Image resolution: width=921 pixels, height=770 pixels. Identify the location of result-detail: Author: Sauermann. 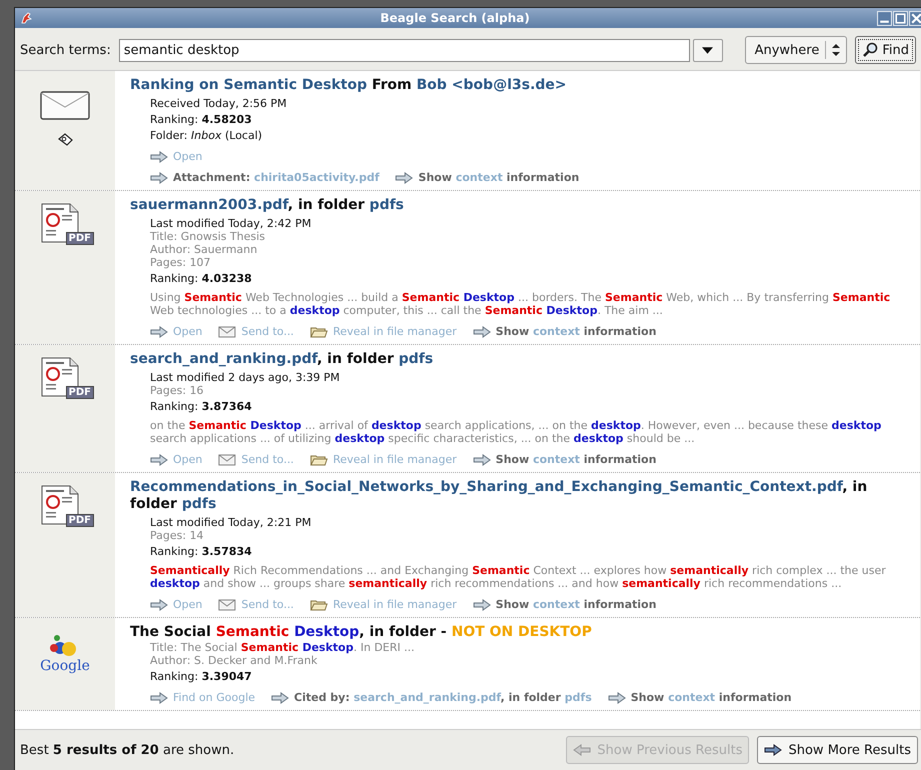
(204, 249).